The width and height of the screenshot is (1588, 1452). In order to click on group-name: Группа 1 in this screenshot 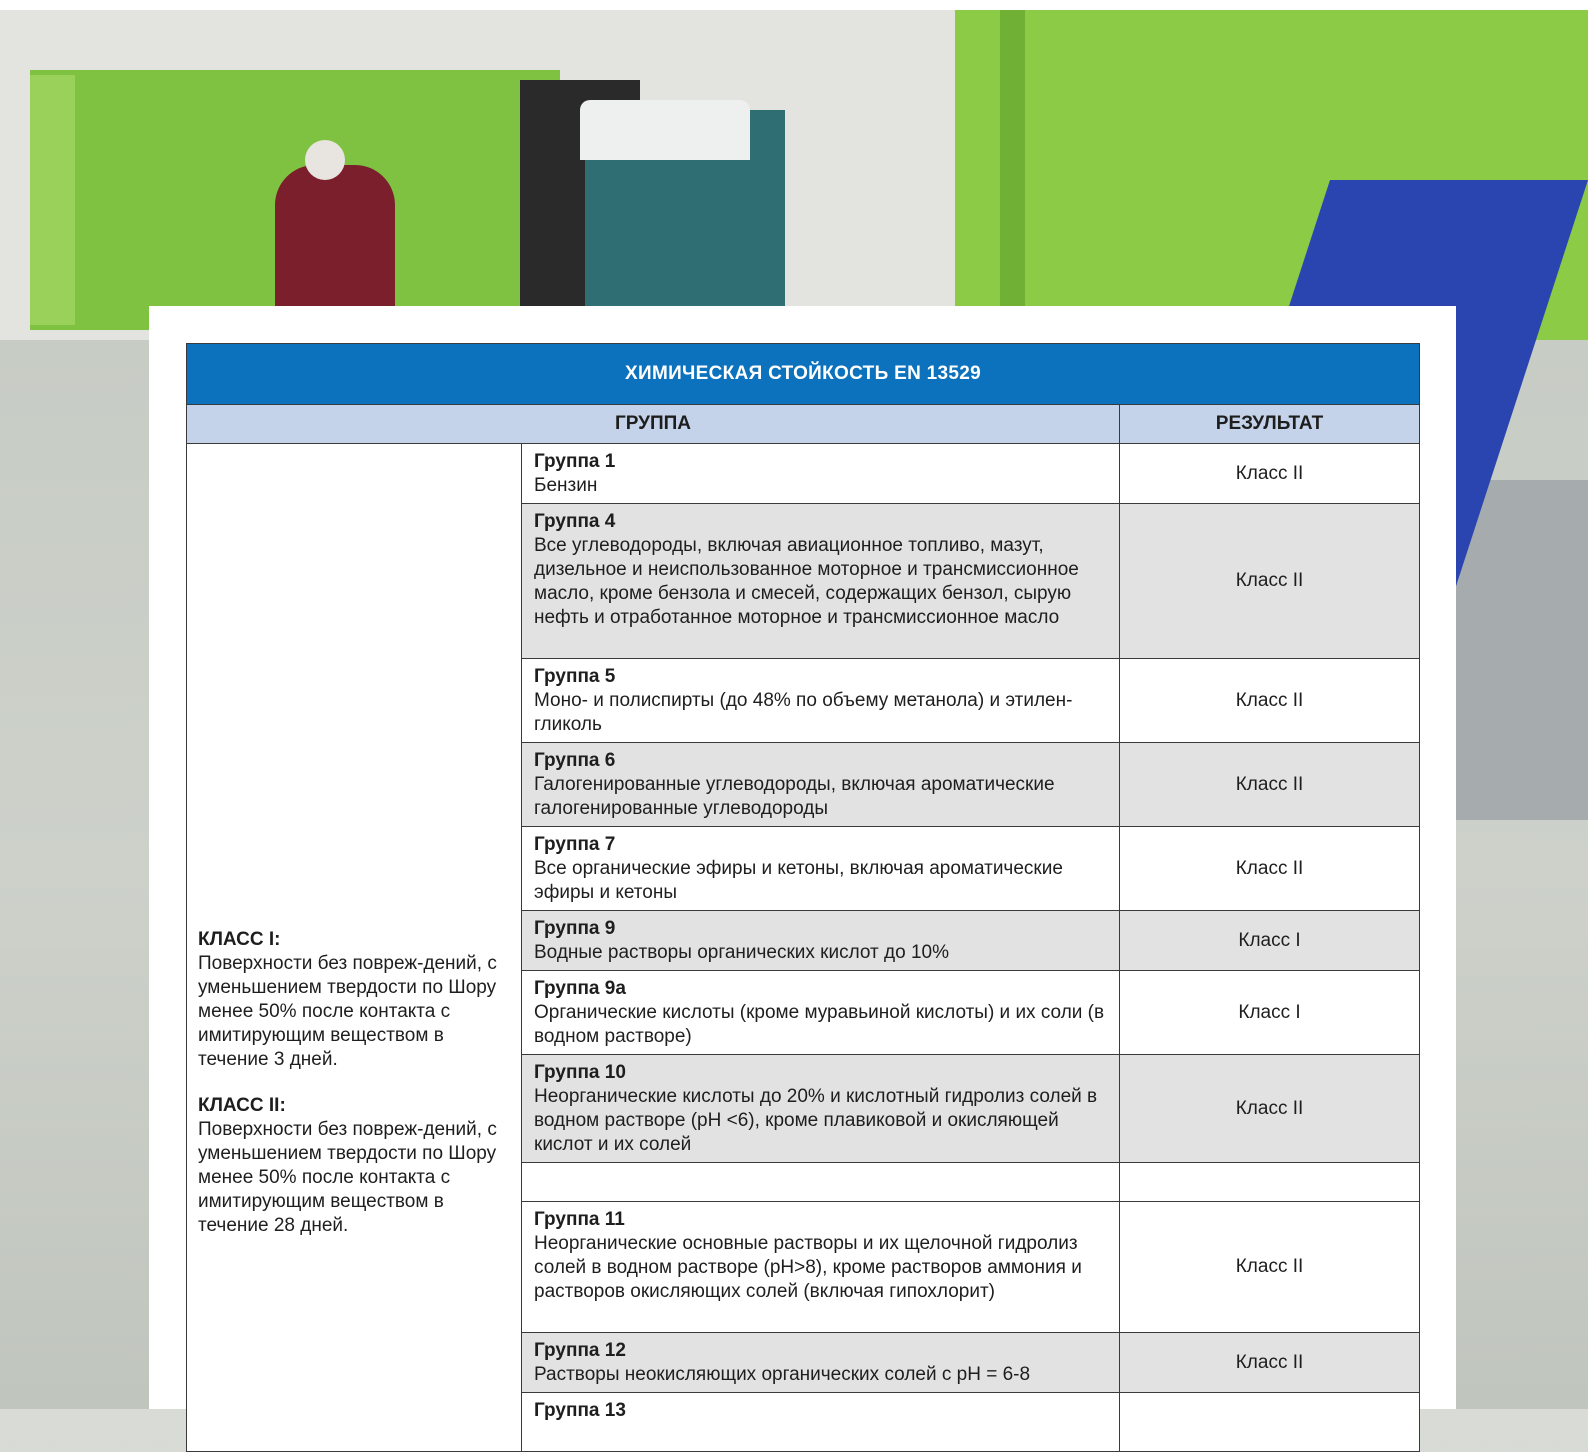, I will do `click(575, 461)`.